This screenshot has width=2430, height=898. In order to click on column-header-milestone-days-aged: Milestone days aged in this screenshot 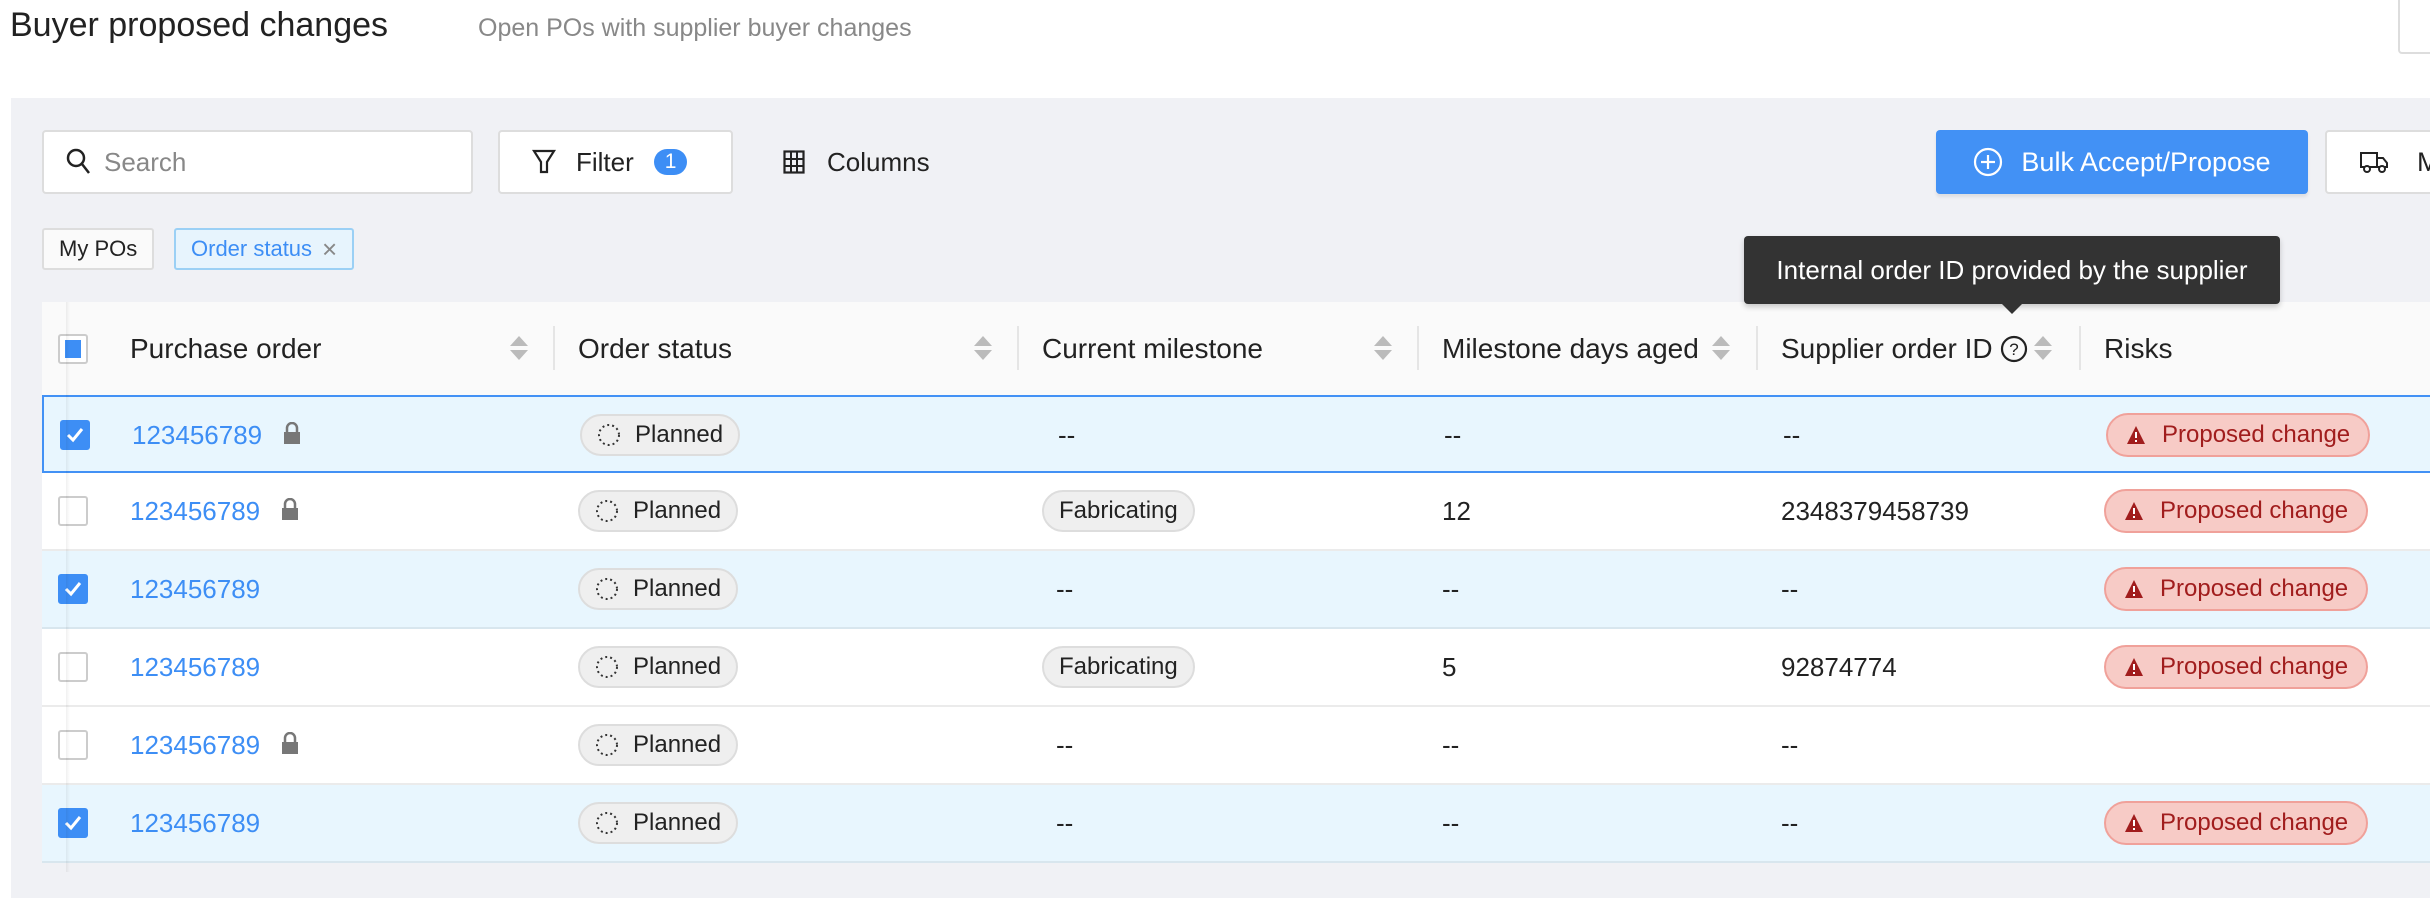, I will do `click(1570, 348)`.